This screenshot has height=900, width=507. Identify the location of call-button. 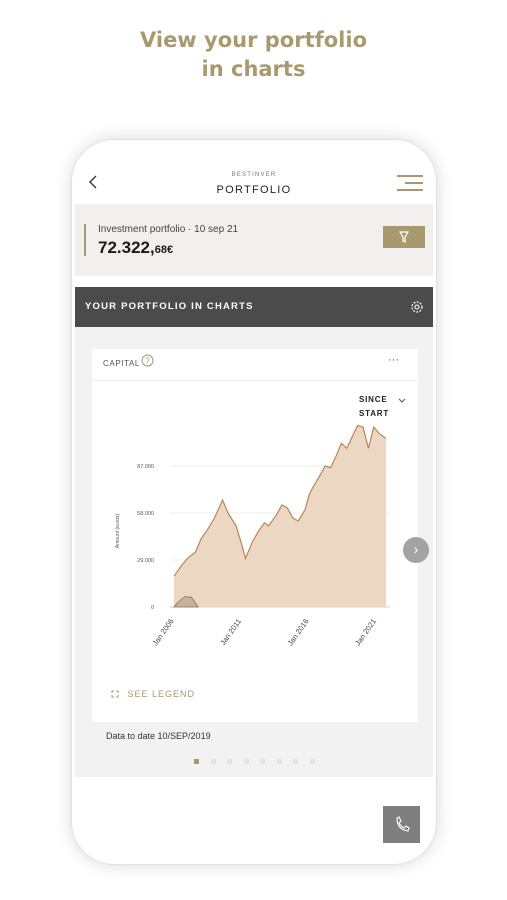
(401, 824).